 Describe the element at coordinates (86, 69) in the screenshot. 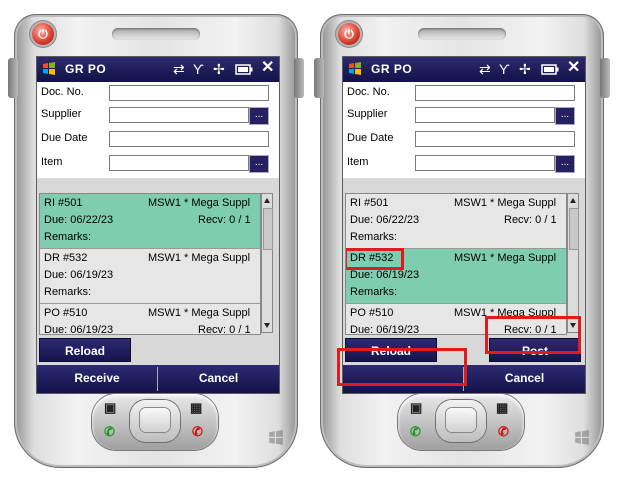

I see `app-title: GR PO` at that location.